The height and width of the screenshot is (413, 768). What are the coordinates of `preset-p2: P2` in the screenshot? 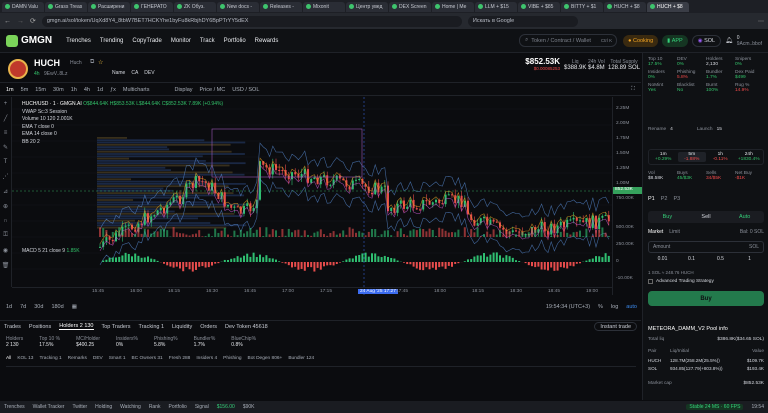 It's located at (664, 199).